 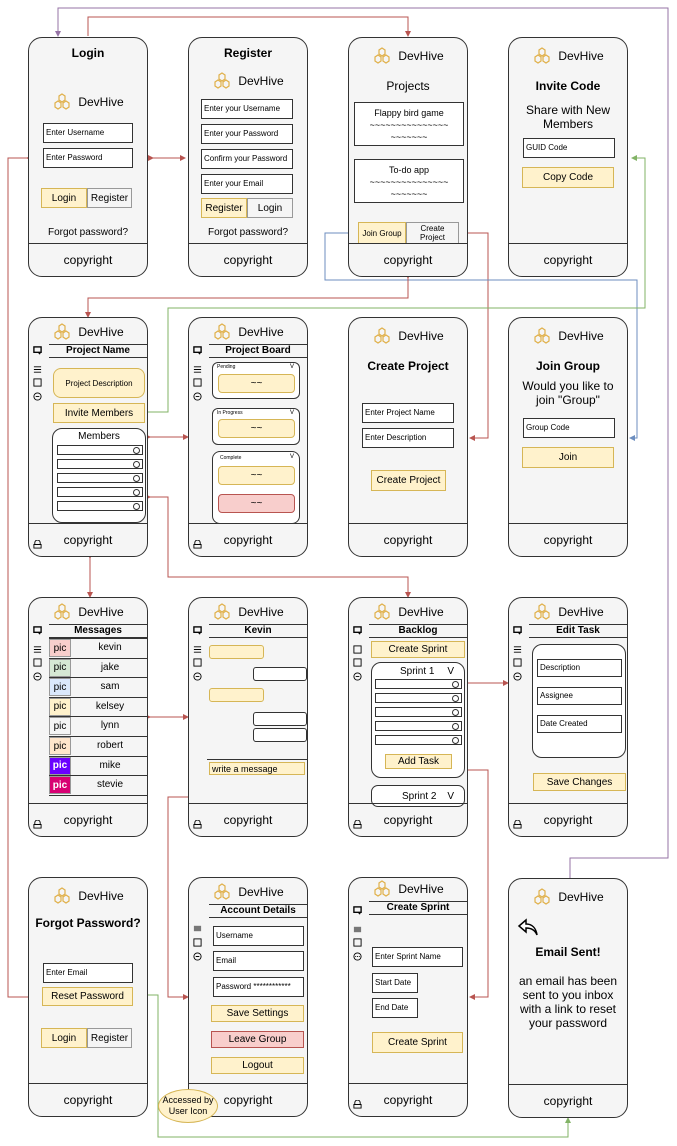 I want to click on password-input: Password ************, so click(x=258, y=987).